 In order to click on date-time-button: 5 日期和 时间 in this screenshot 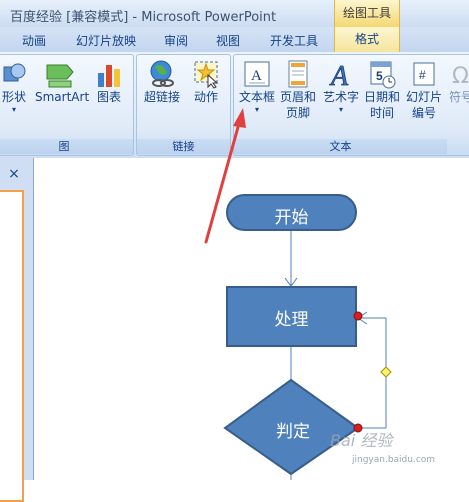, I will do `click(382, 90)`.